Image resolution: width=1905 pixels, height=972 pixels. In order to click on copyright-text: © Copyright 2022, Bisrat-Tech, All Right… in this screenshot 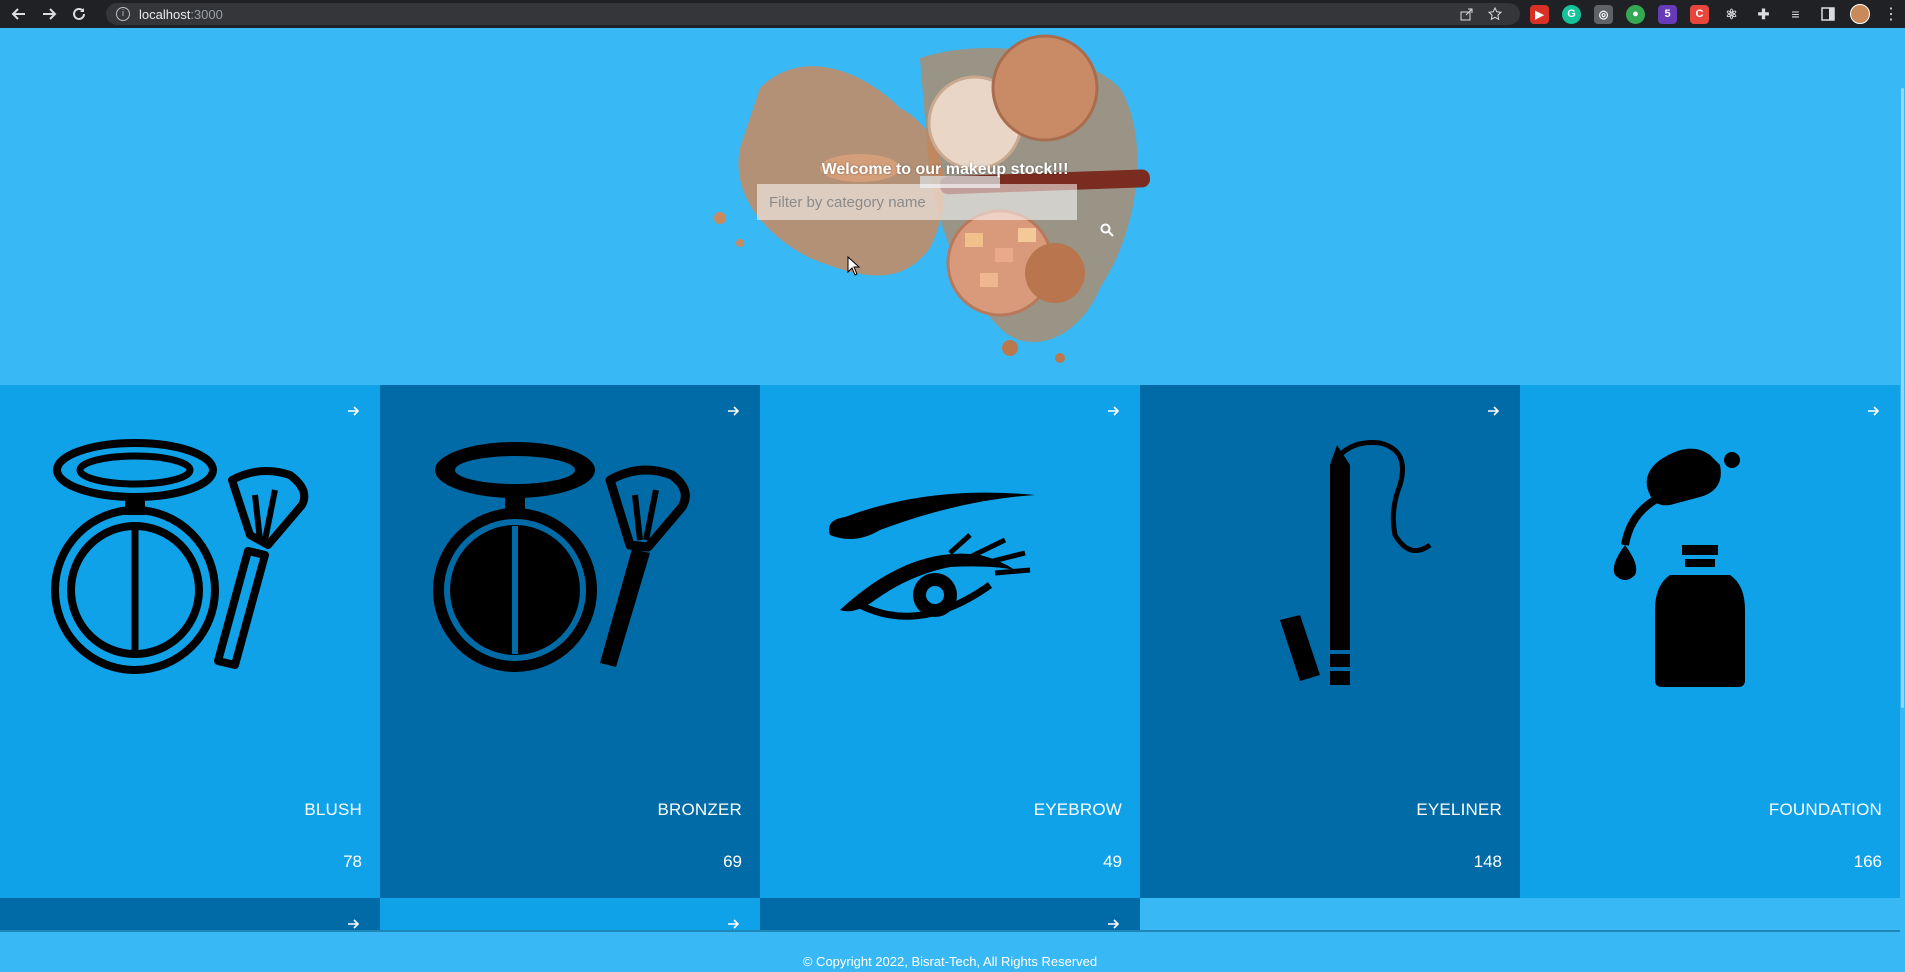, I will do `click(950, 961)`.